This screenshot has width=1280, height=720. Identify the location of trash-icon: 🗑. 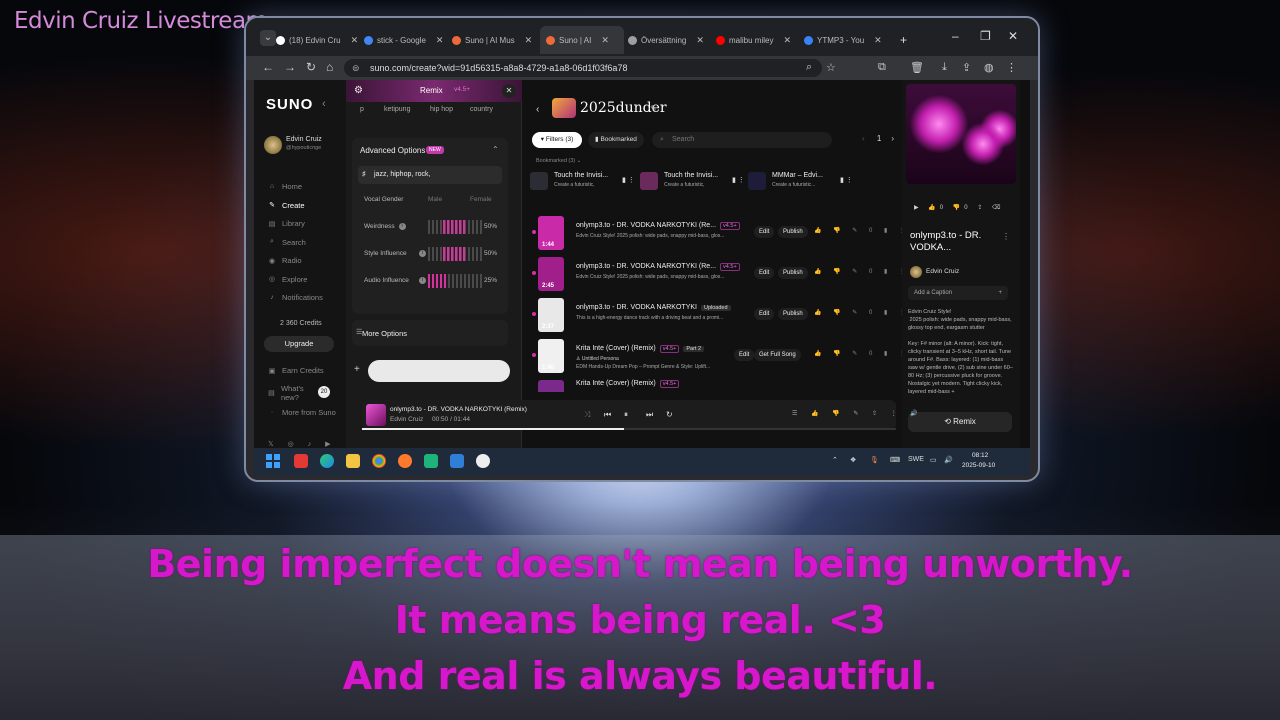
(917, 67).